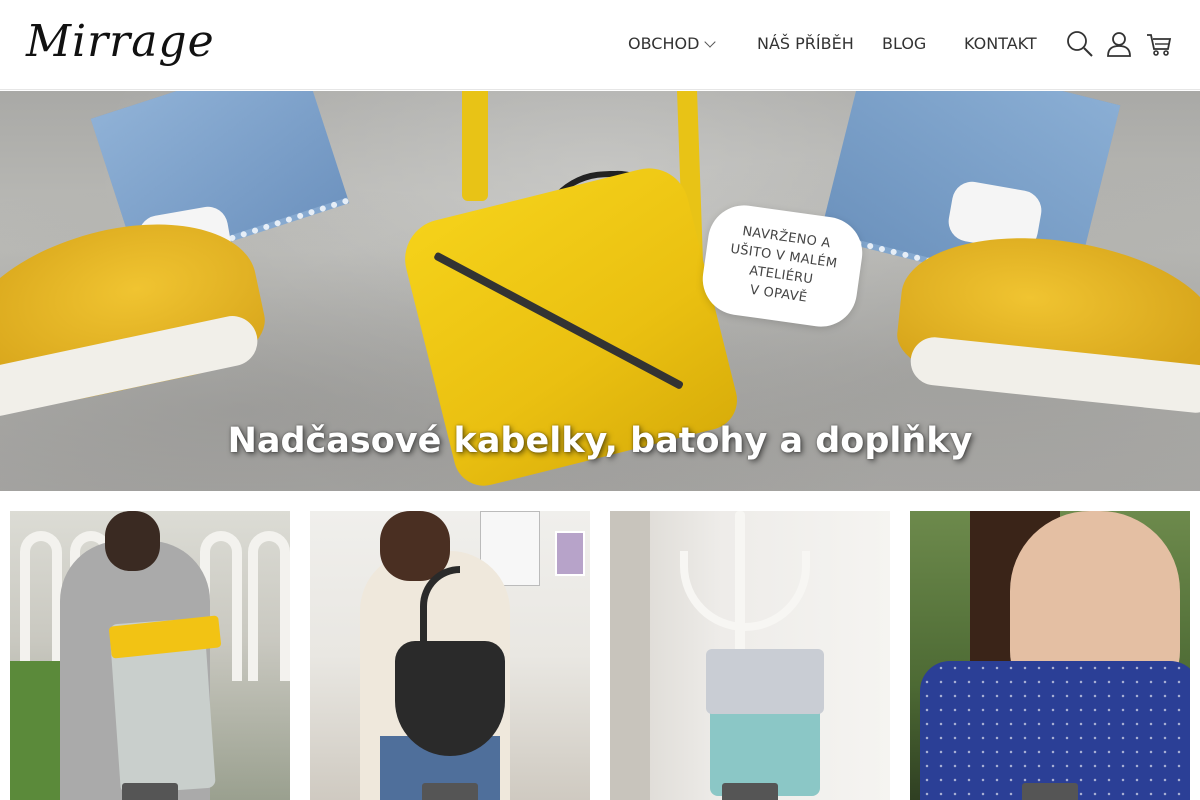 This screenshot has width=1200, height=800. Describe the element at coordinates (1080, 44) in the screenshot. I see `search-icon` at that location.